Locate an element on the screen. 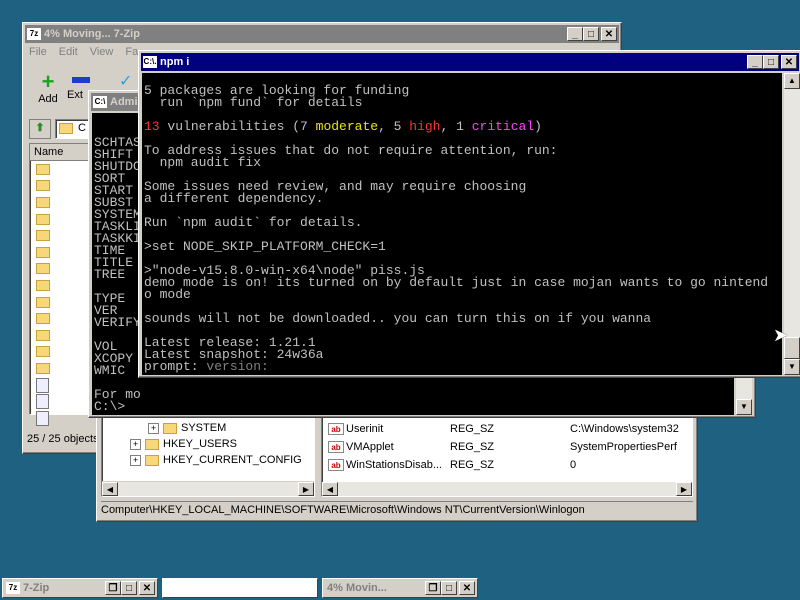 Image resolution: width=800 pixels, height=600 pixels. tree-item: + HKEY_USERS is located at coordinates (183, 444).